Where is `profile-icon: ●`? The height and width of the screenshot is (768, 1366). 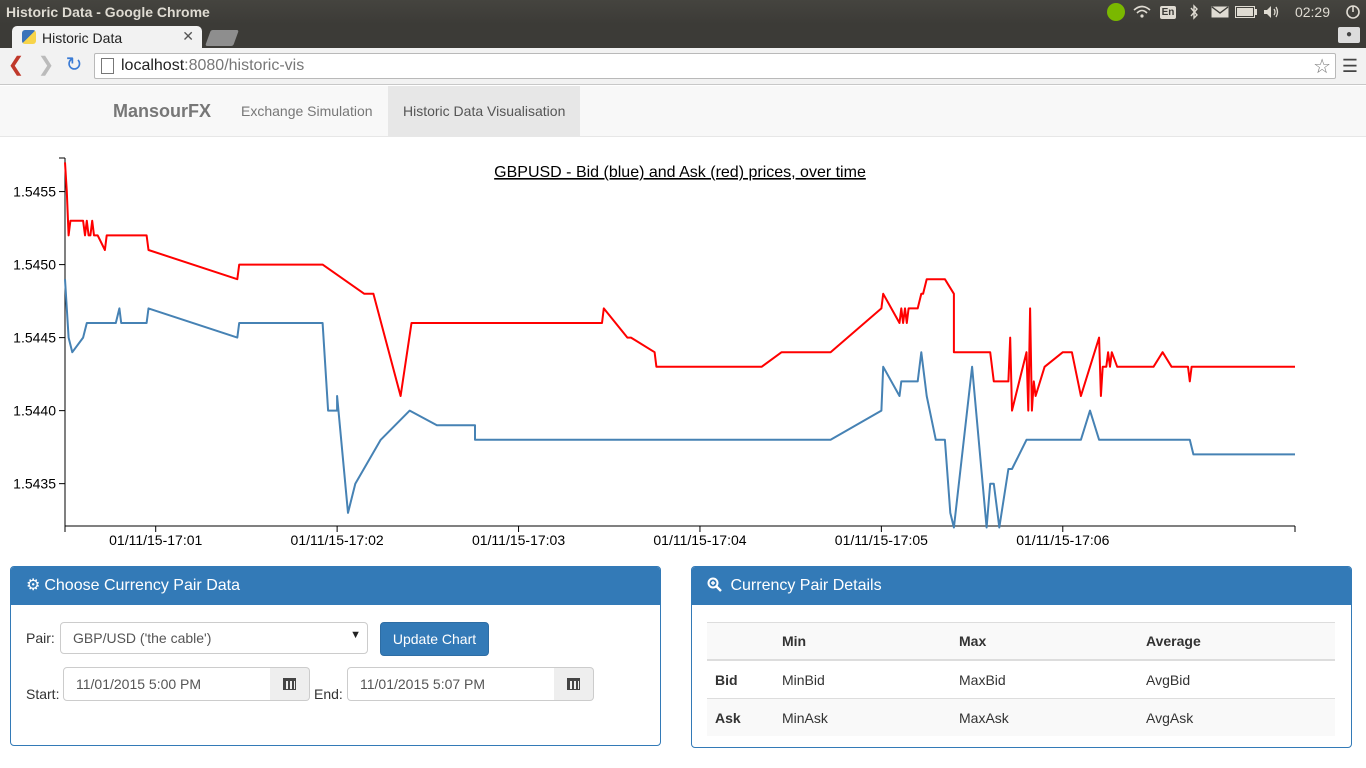
profile-icon: ● is located at coordinates (1349, 35).